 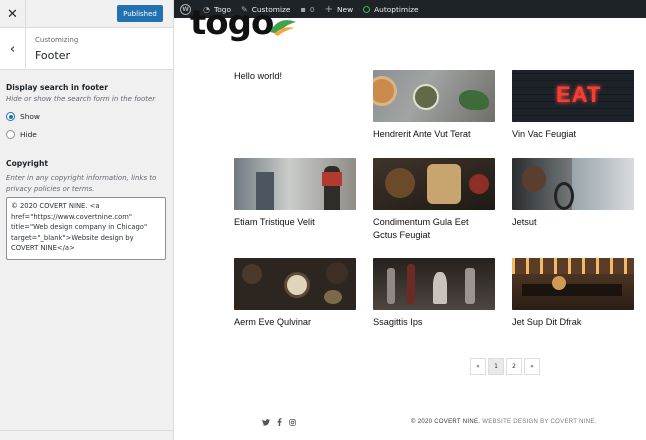 I want to click on pagination-page-2: 2, so click(x=514, y=366).